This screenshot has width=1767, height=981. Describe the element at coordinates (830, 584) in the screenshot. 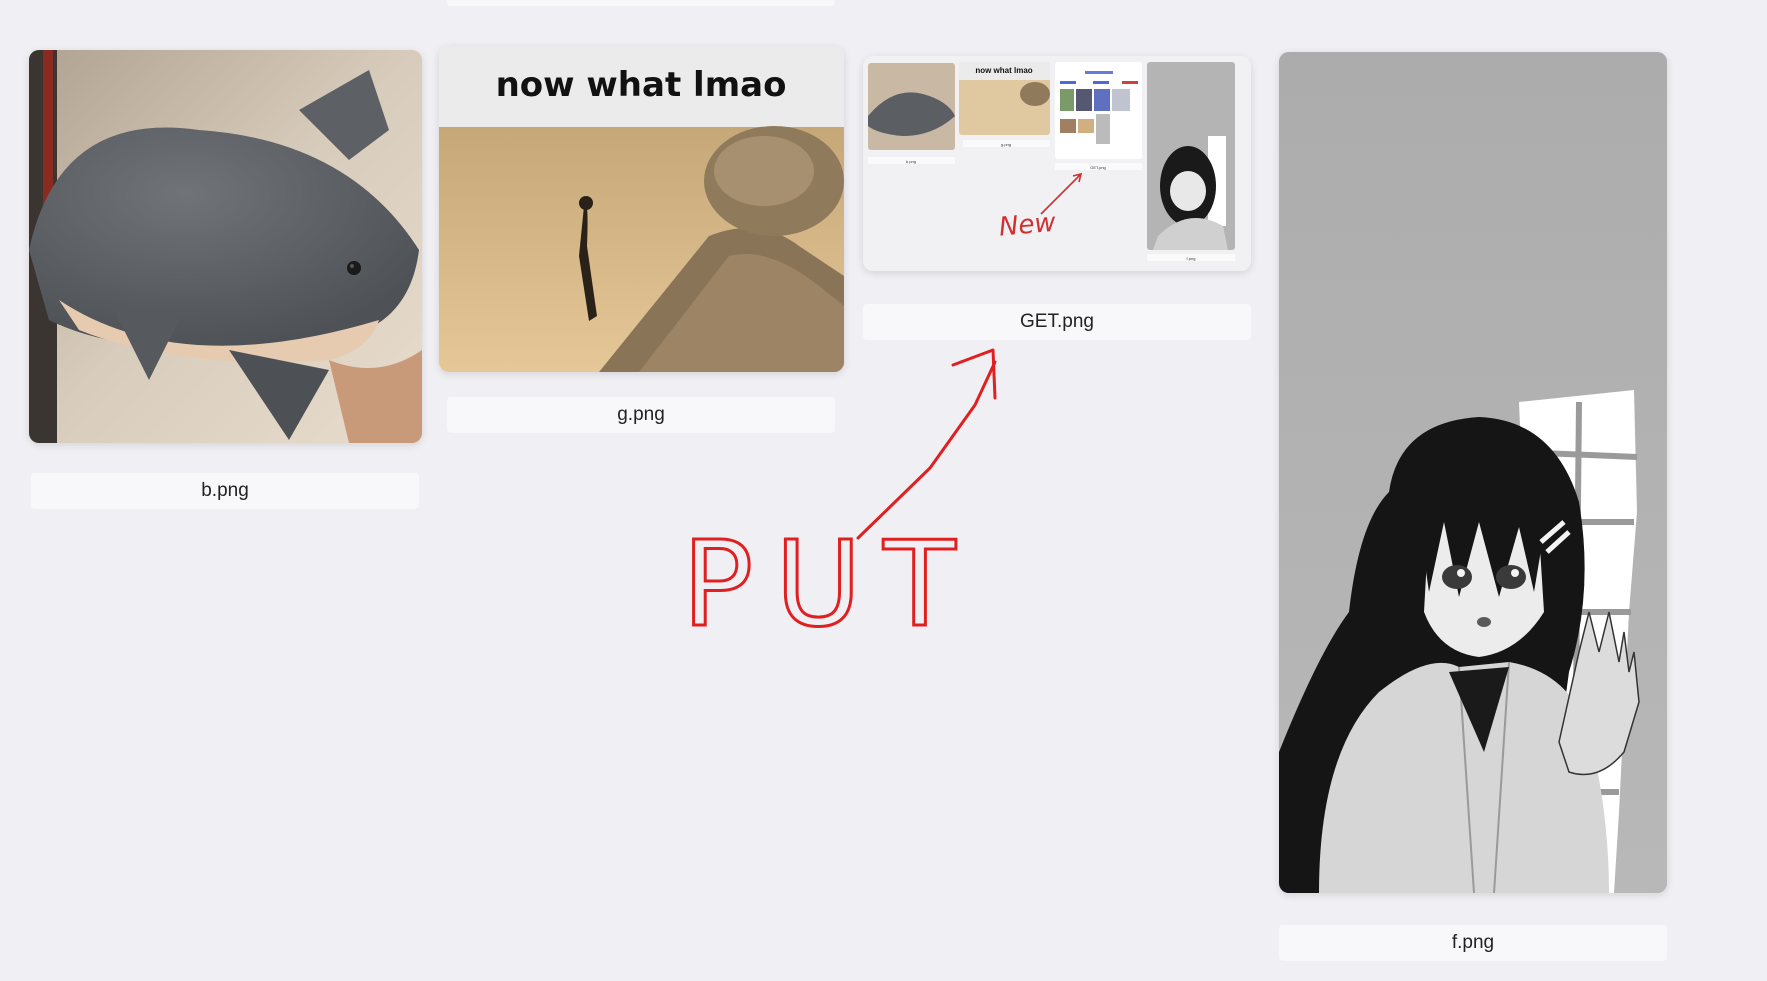

I see `put-label: PUT` at that location.